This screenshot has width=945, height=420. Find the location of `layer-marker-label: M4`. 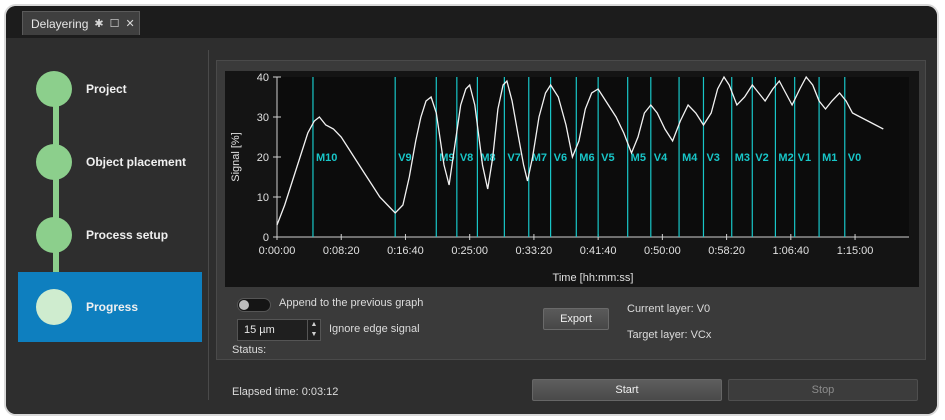

layer-marker-label: M4 is located at coordinates (690, 158).